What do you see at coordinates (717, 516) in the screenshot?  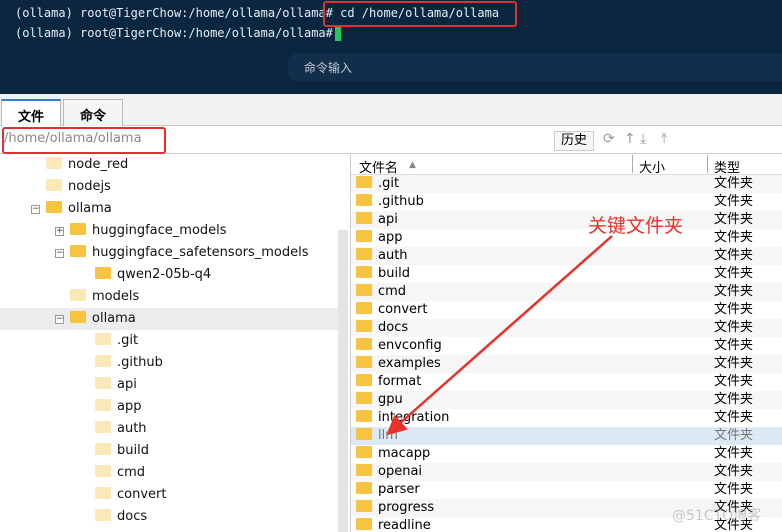 I see `watermark: @51CTO博客` at bounding box center [717, 516].